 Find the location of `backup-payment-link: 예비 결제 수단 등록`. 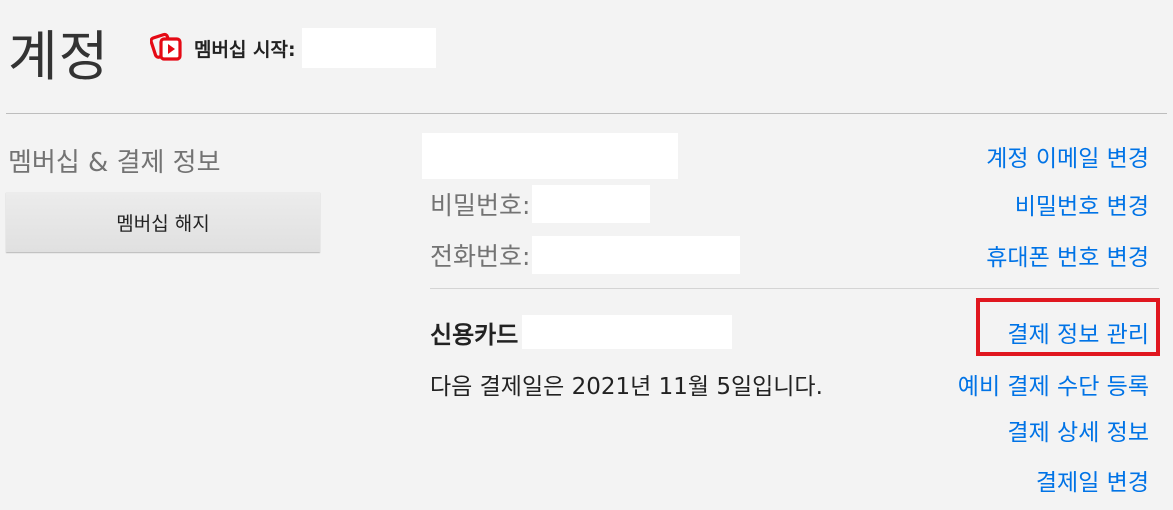

backup-payment-link: 예비 결제 수단 등록 is located at coordinates (1053, 384).